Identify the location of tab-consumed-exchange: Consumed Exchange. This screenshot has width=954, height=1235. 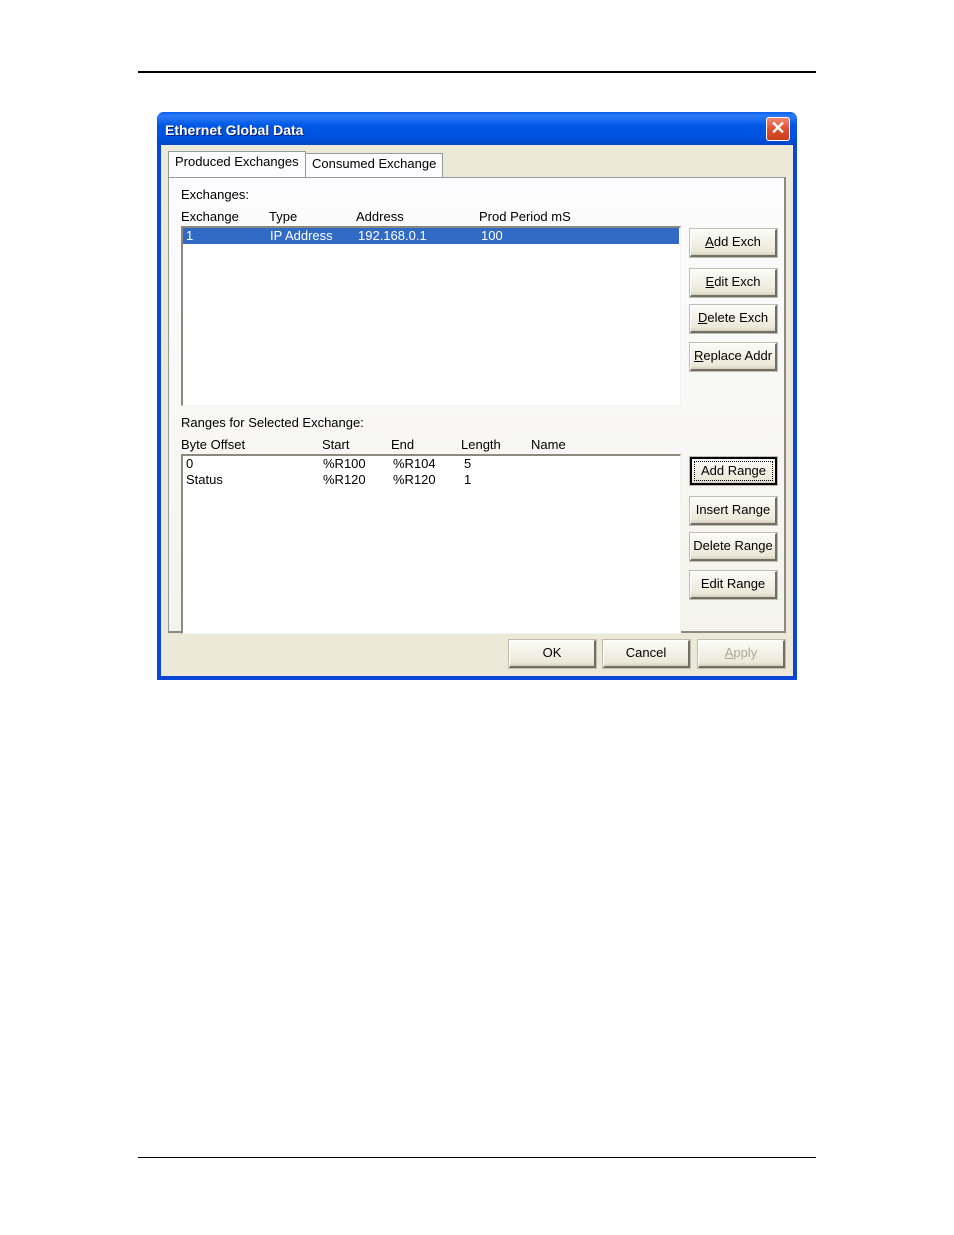
(374, 165).